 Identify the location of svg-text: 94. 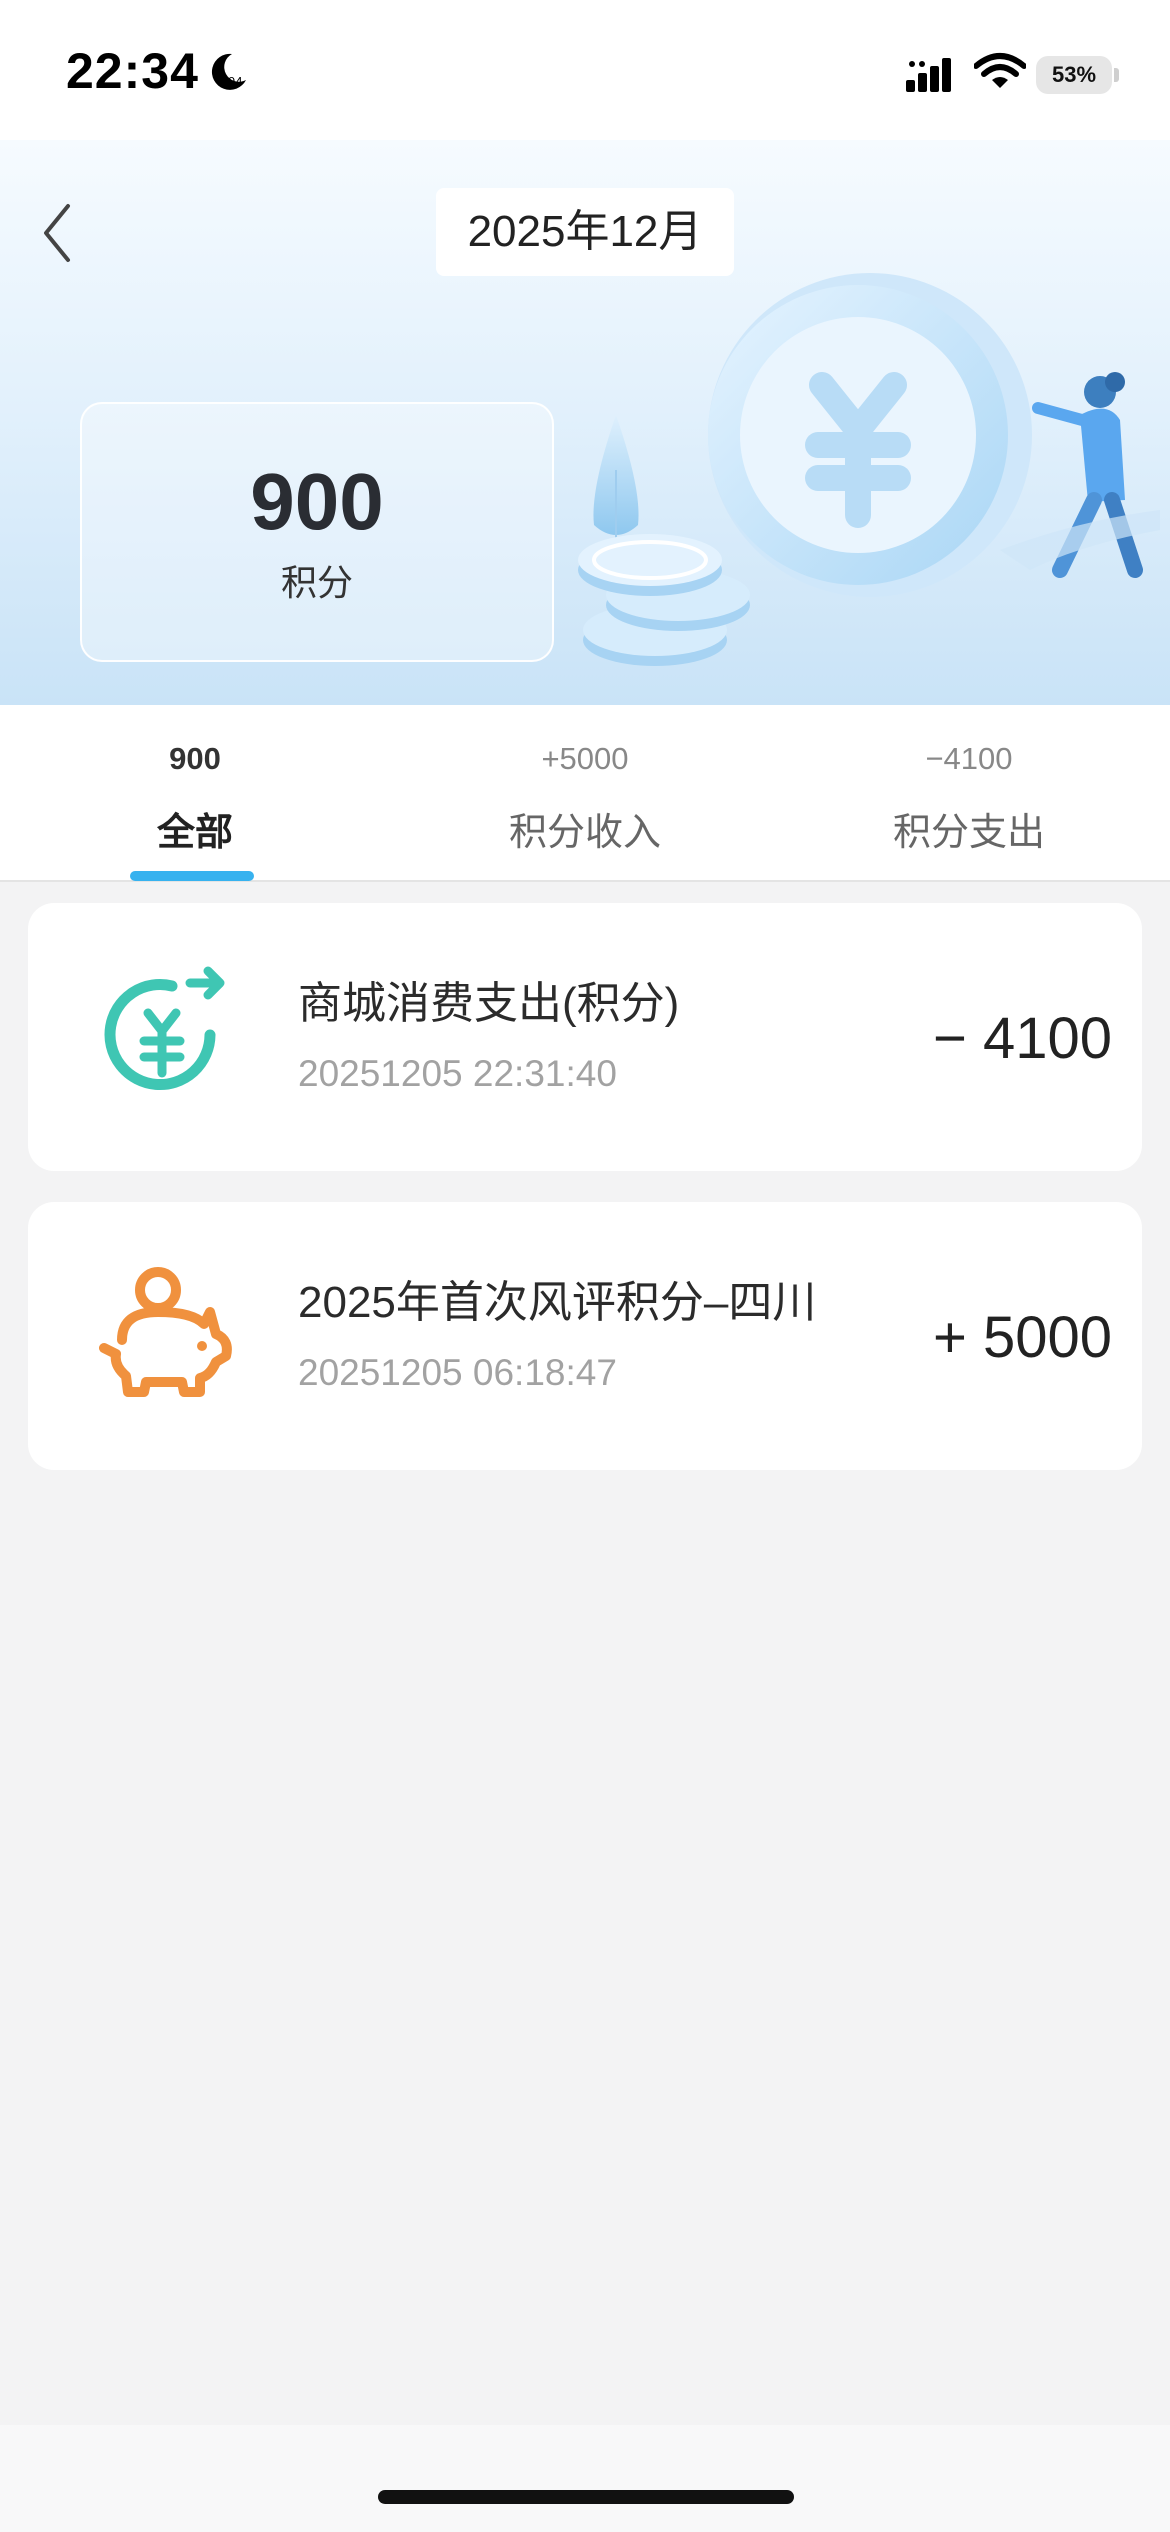
(235, 81).